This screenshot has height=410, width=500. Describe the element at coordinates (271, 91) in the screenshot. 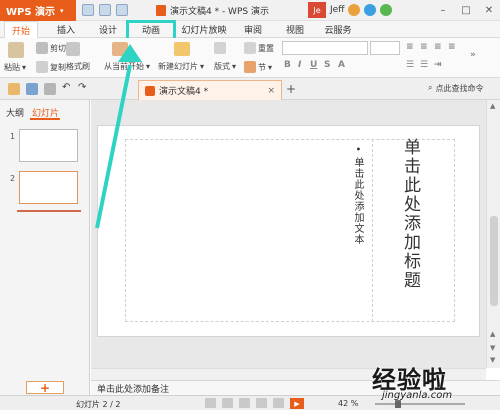

I see `close-icon: ×` at that location.